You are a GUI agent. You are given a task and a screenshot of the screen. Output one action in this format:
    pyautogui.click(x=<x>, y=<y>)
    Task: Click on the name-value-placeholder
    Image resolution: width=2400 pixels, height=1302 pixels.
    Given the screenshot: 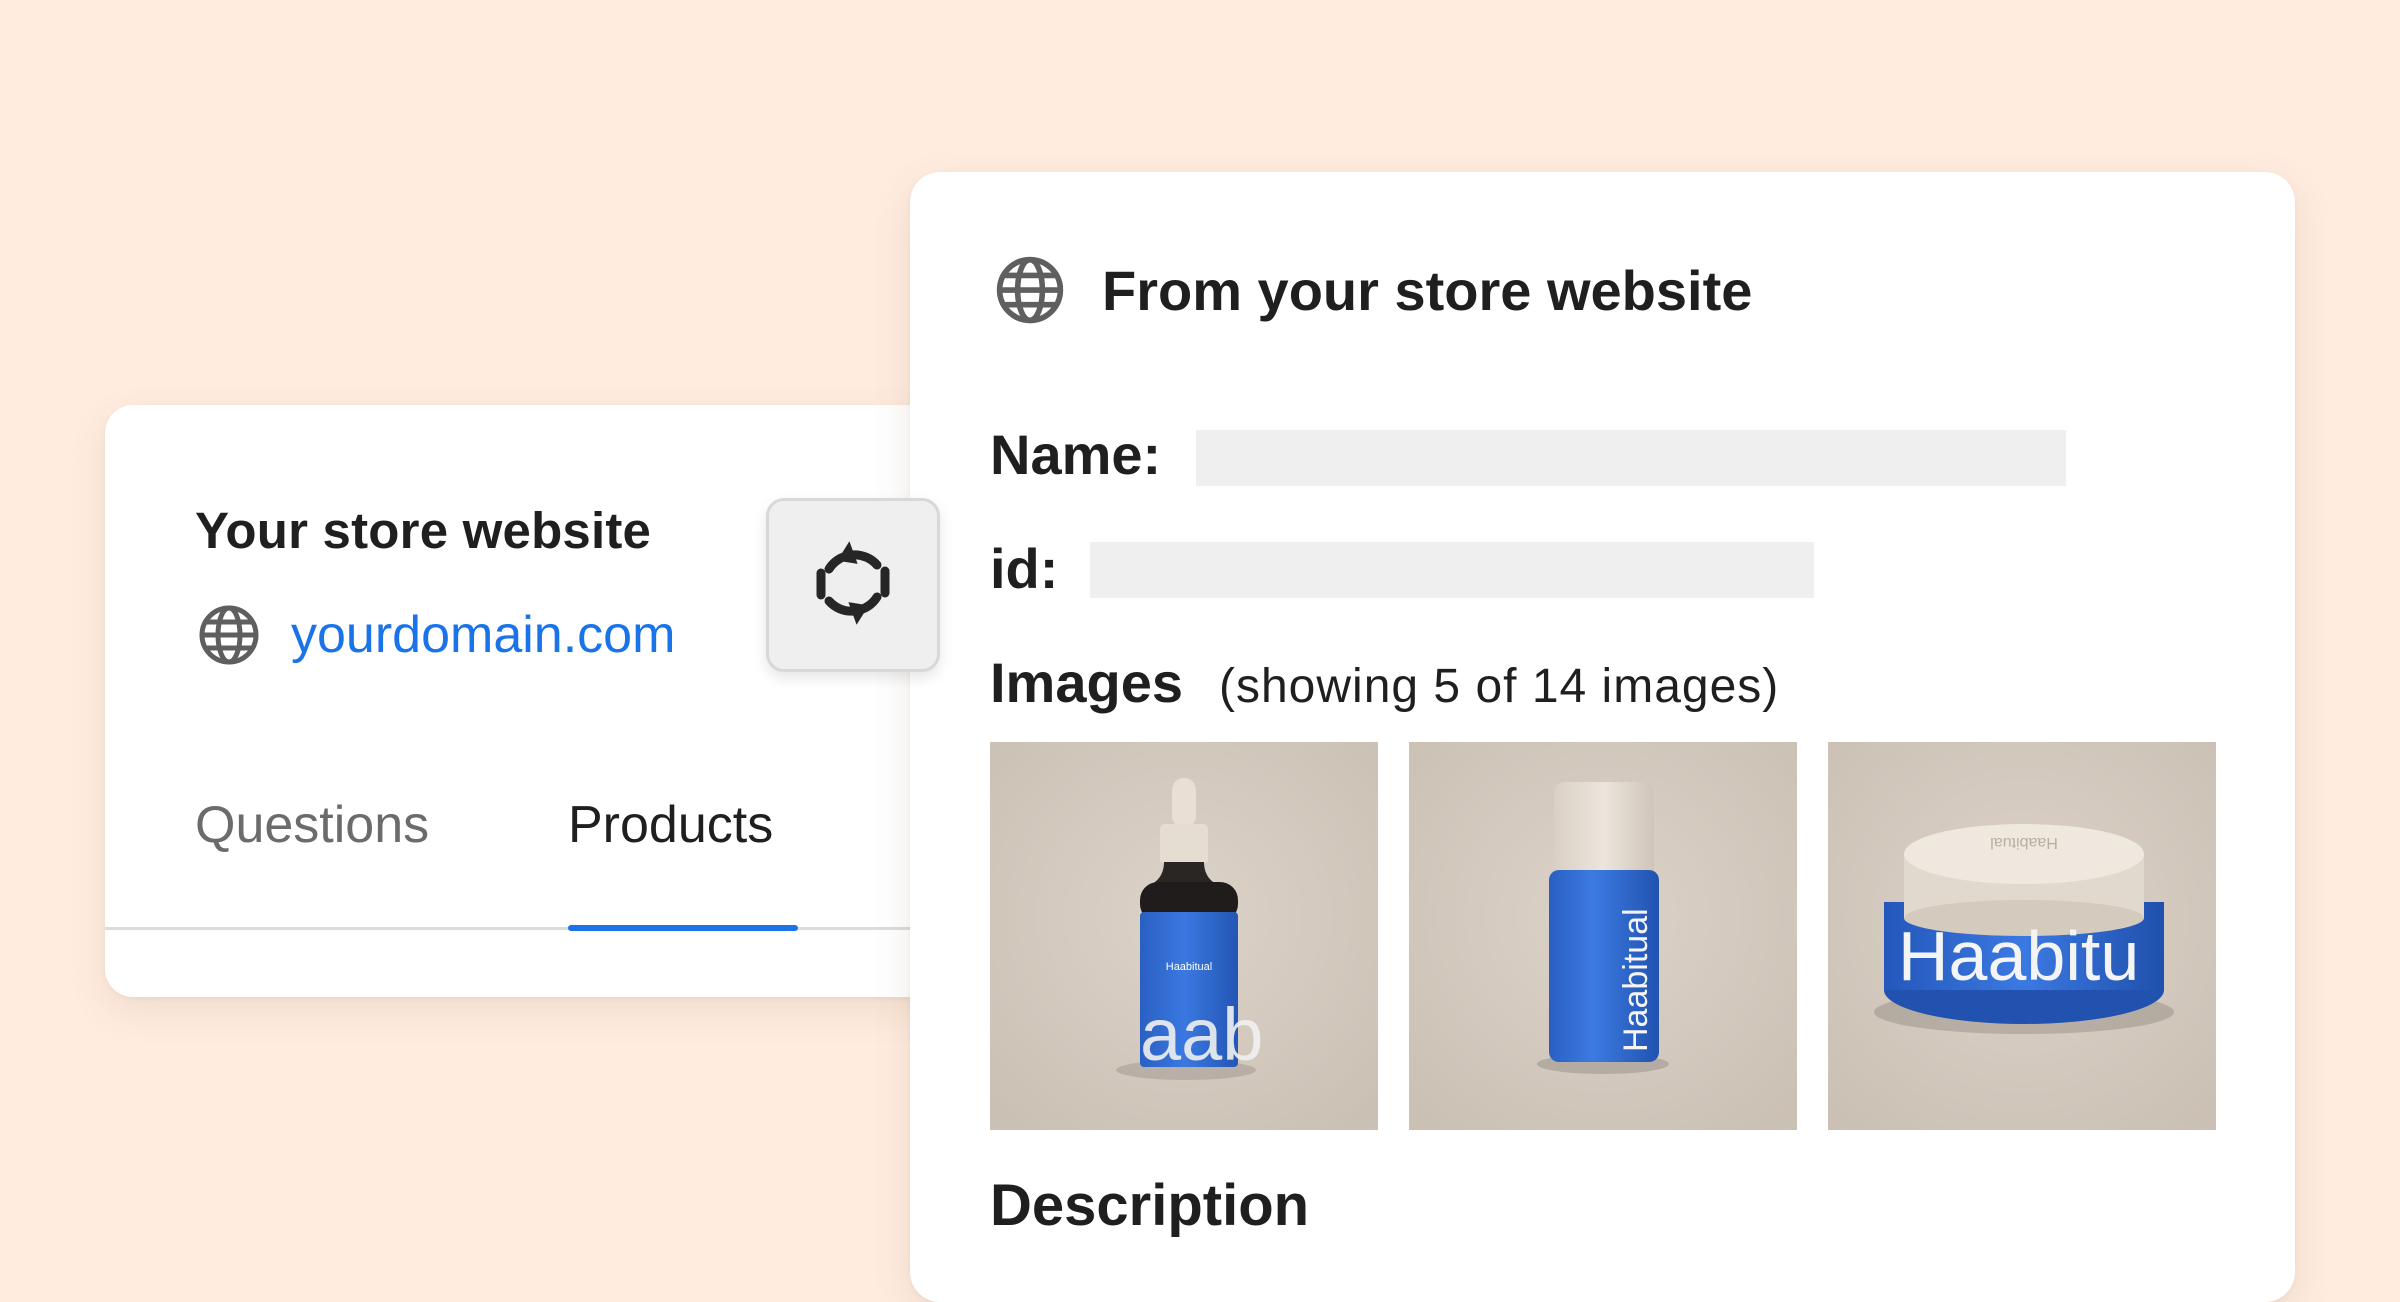 What is the action you would take?
    pyautogui.click(x=1631, y=458)
    